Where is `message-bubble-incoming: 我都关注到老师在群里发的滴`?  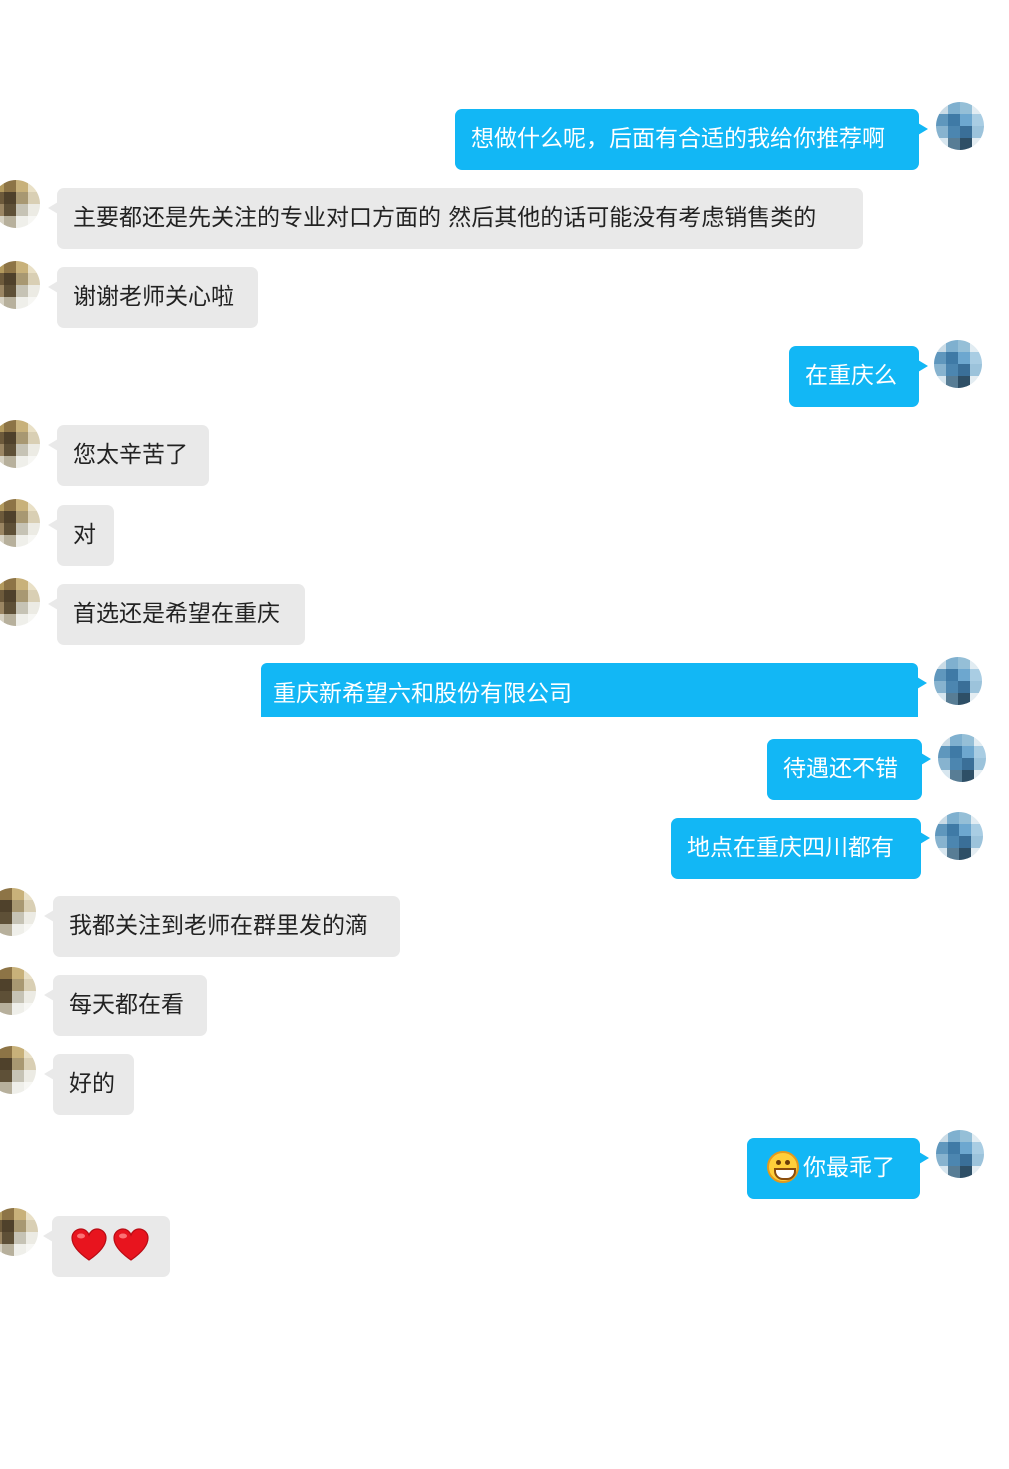 message-bubble-incoming: 我都关注到老师在群里发的滴 is located at coordinates (222, 926).